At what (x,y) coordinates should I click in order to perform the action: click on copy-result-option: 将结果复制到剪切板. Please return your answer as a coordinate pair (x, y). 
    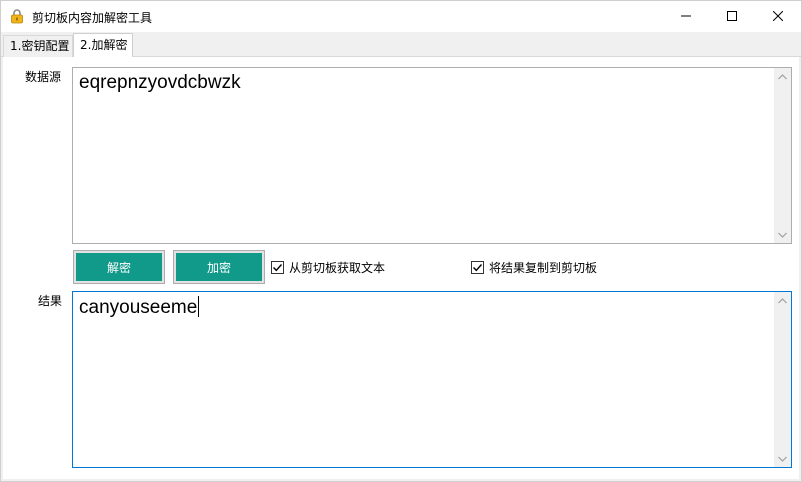
    Looking at the image, I should click on (534, 267).